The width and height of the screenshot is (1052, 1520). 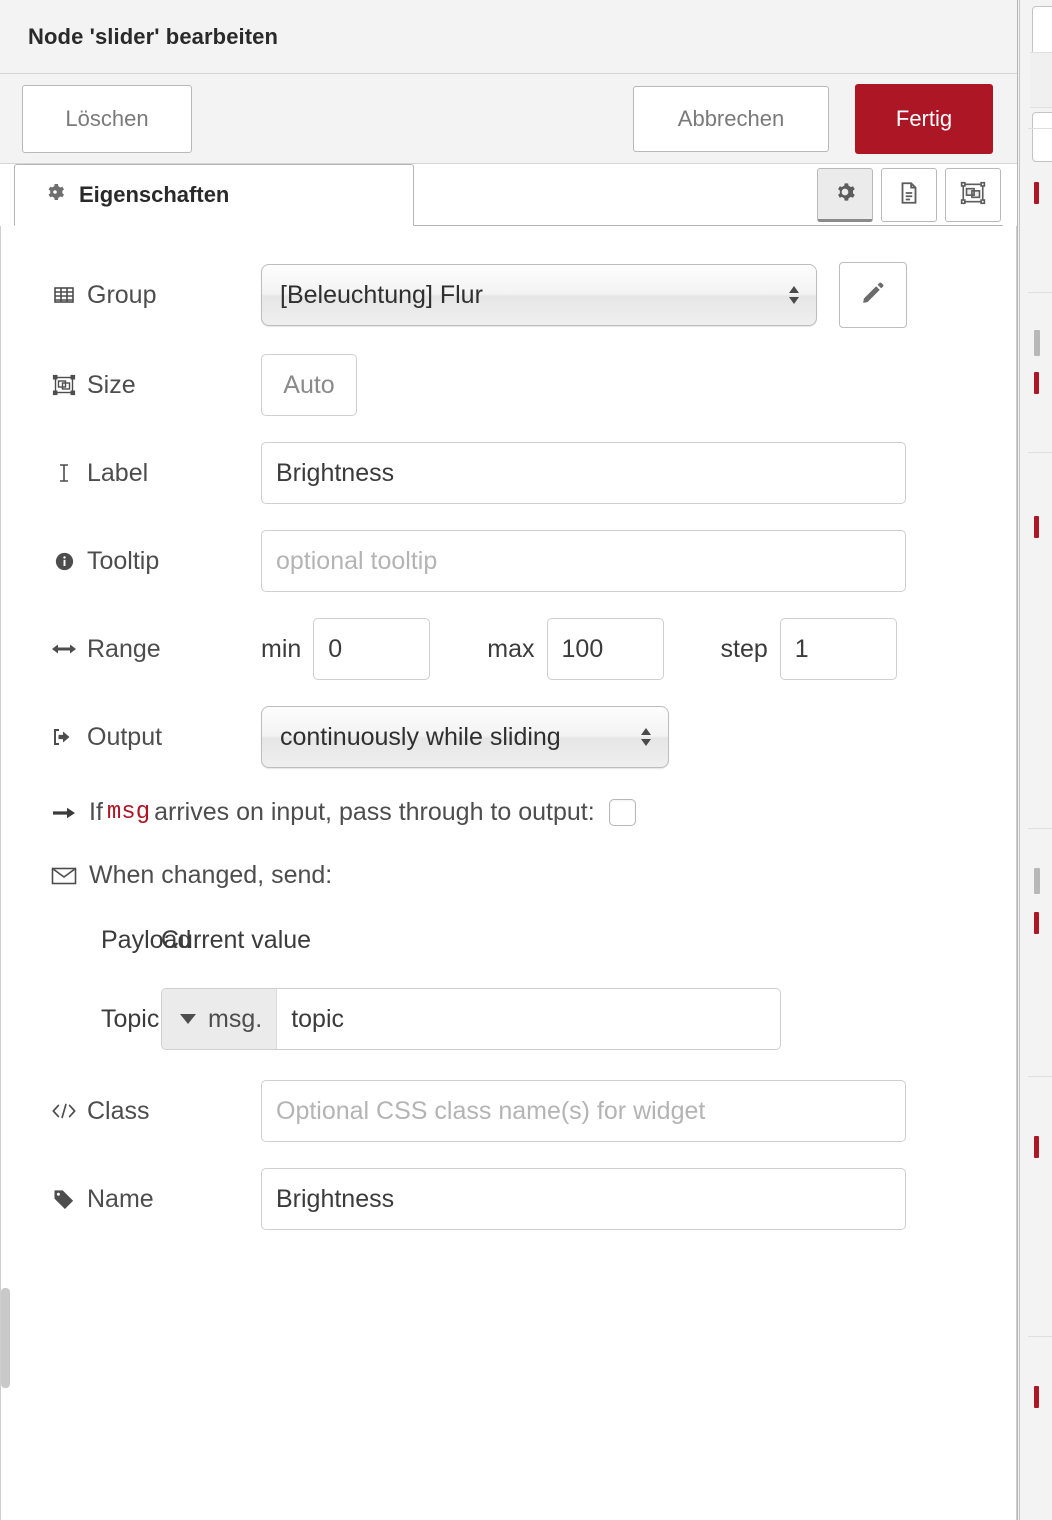 I want to click on envelope-icon, so click(x=64, y=876).